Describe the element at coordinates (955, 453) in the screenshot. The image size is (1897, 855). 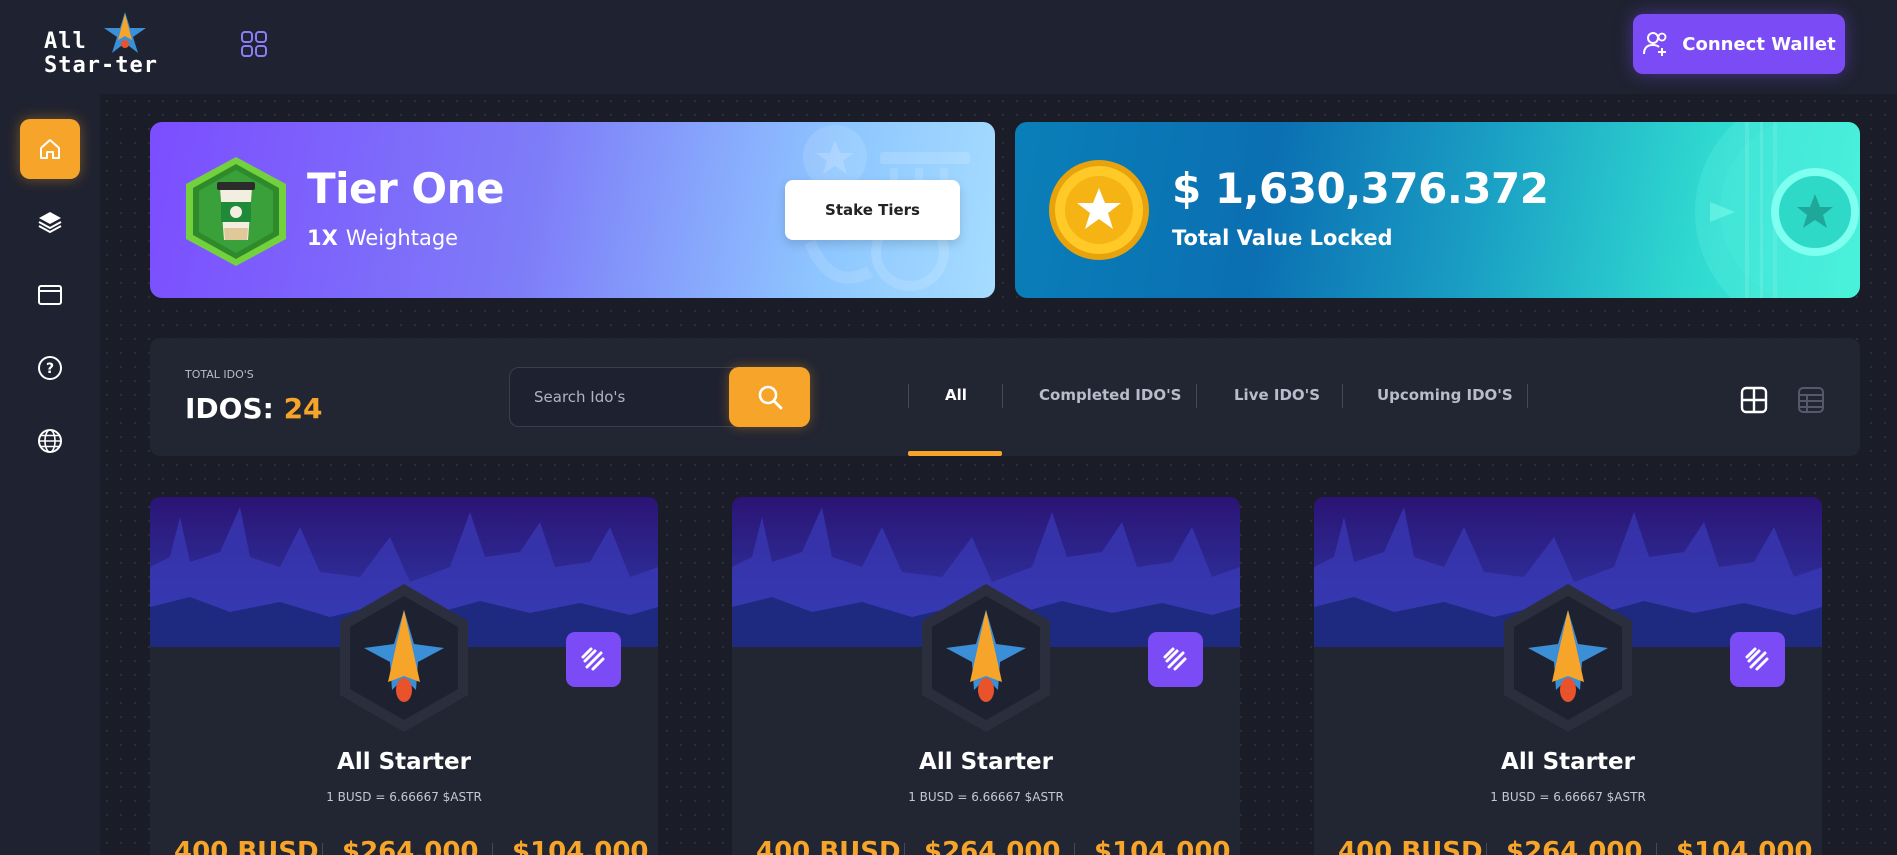
I see `active-tab-indicator` at that location.